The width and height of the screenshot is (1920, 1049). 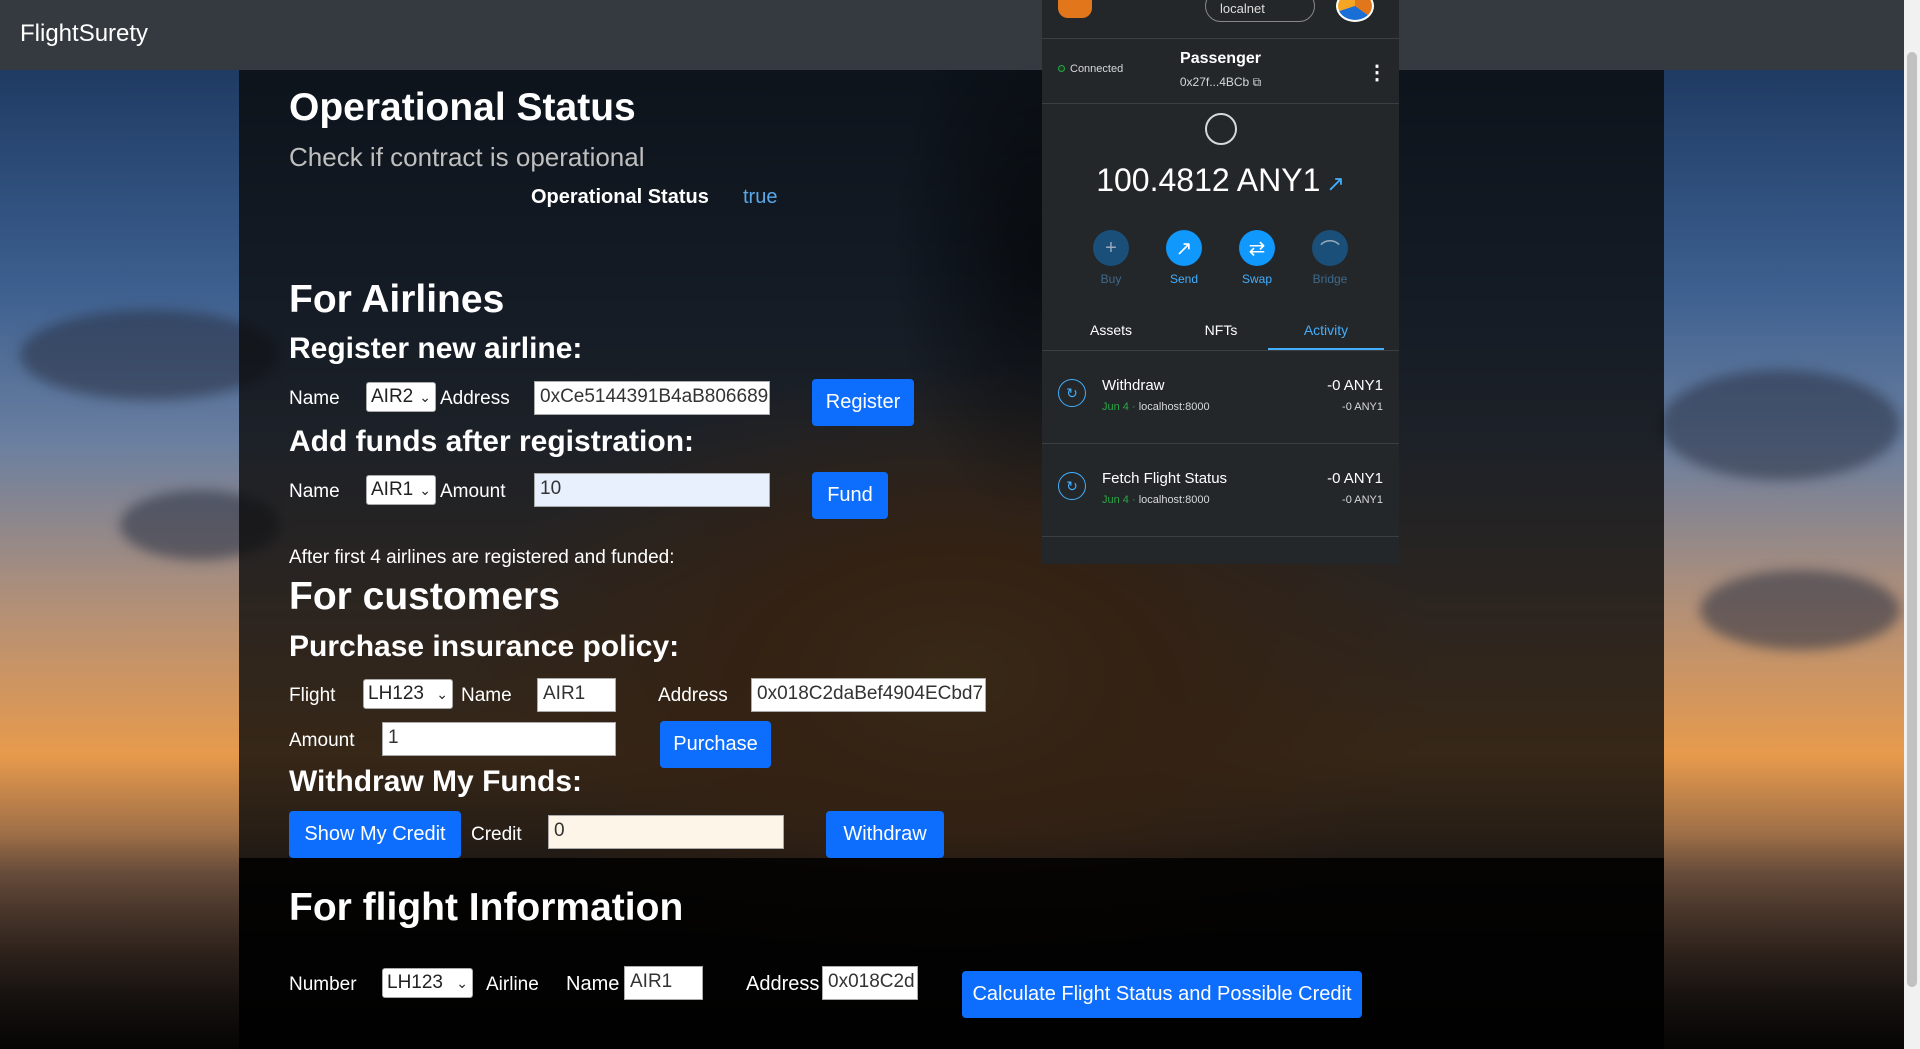 I want to click on register-name-select: AIR2 ⌄, so click(x=401, y=397).